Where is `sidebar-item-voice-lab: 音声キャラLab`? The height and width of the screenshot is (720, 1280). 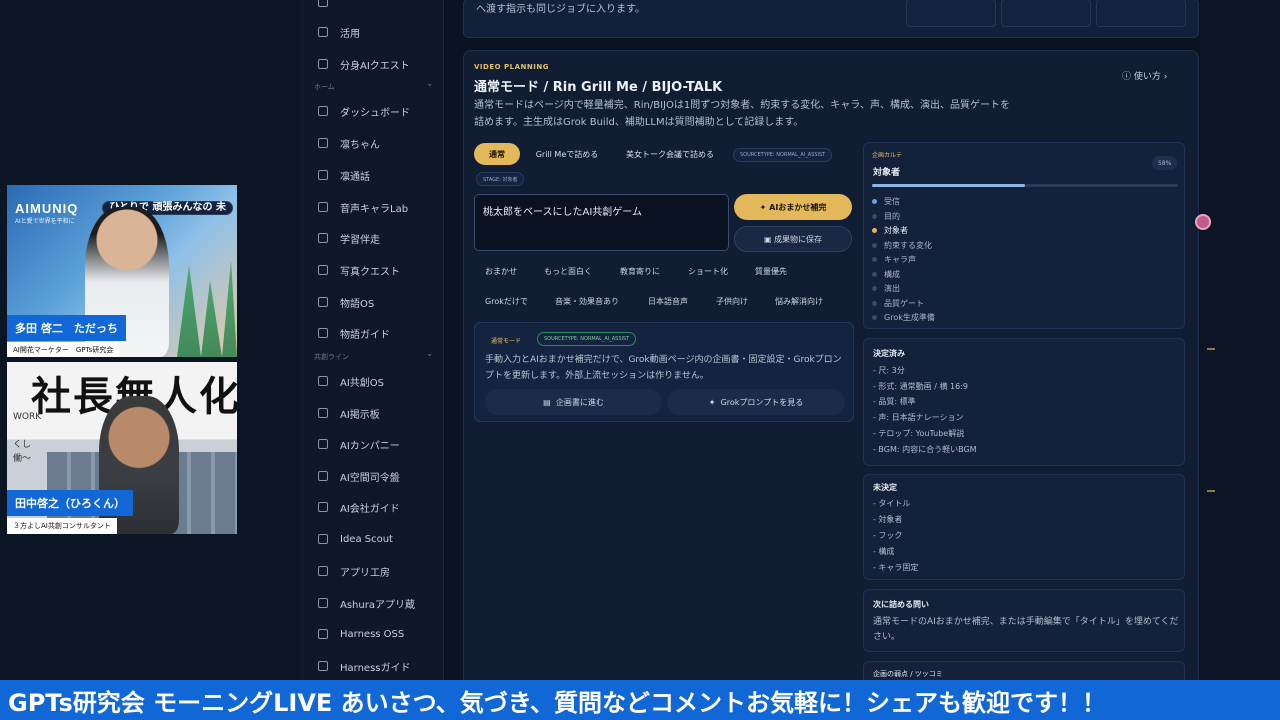 sidebar-item-voice-lab: 音声キャラLab is located at coordinates (372, 207).